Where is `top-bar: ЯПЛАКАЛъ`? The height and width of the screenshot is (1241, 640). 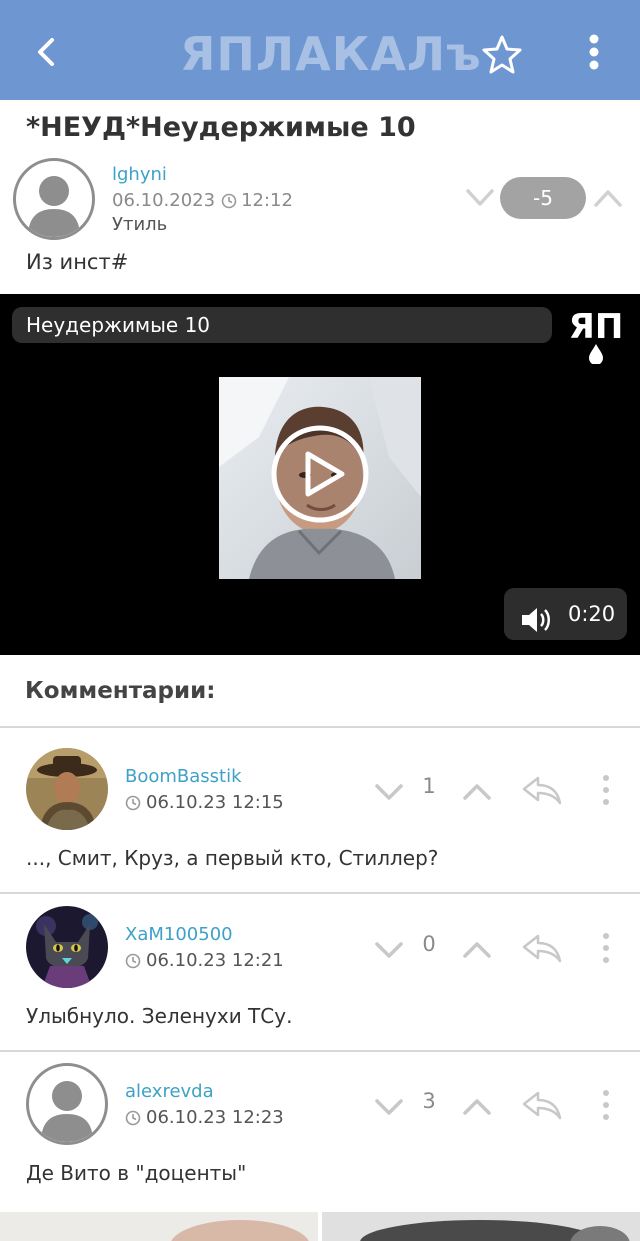 top-bar: ЯПЛАКАЛъ is located at coordinates (320, 50).